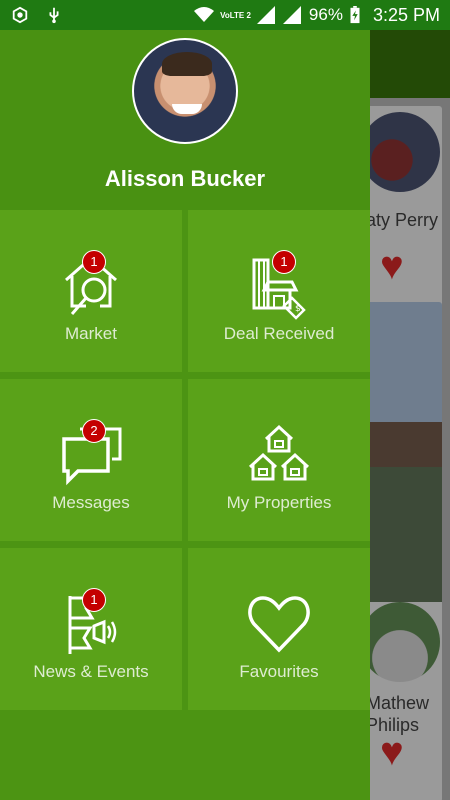 The image size is (450, 800). I want to click on tile-messages: 2 Messages, so click(91, 460).